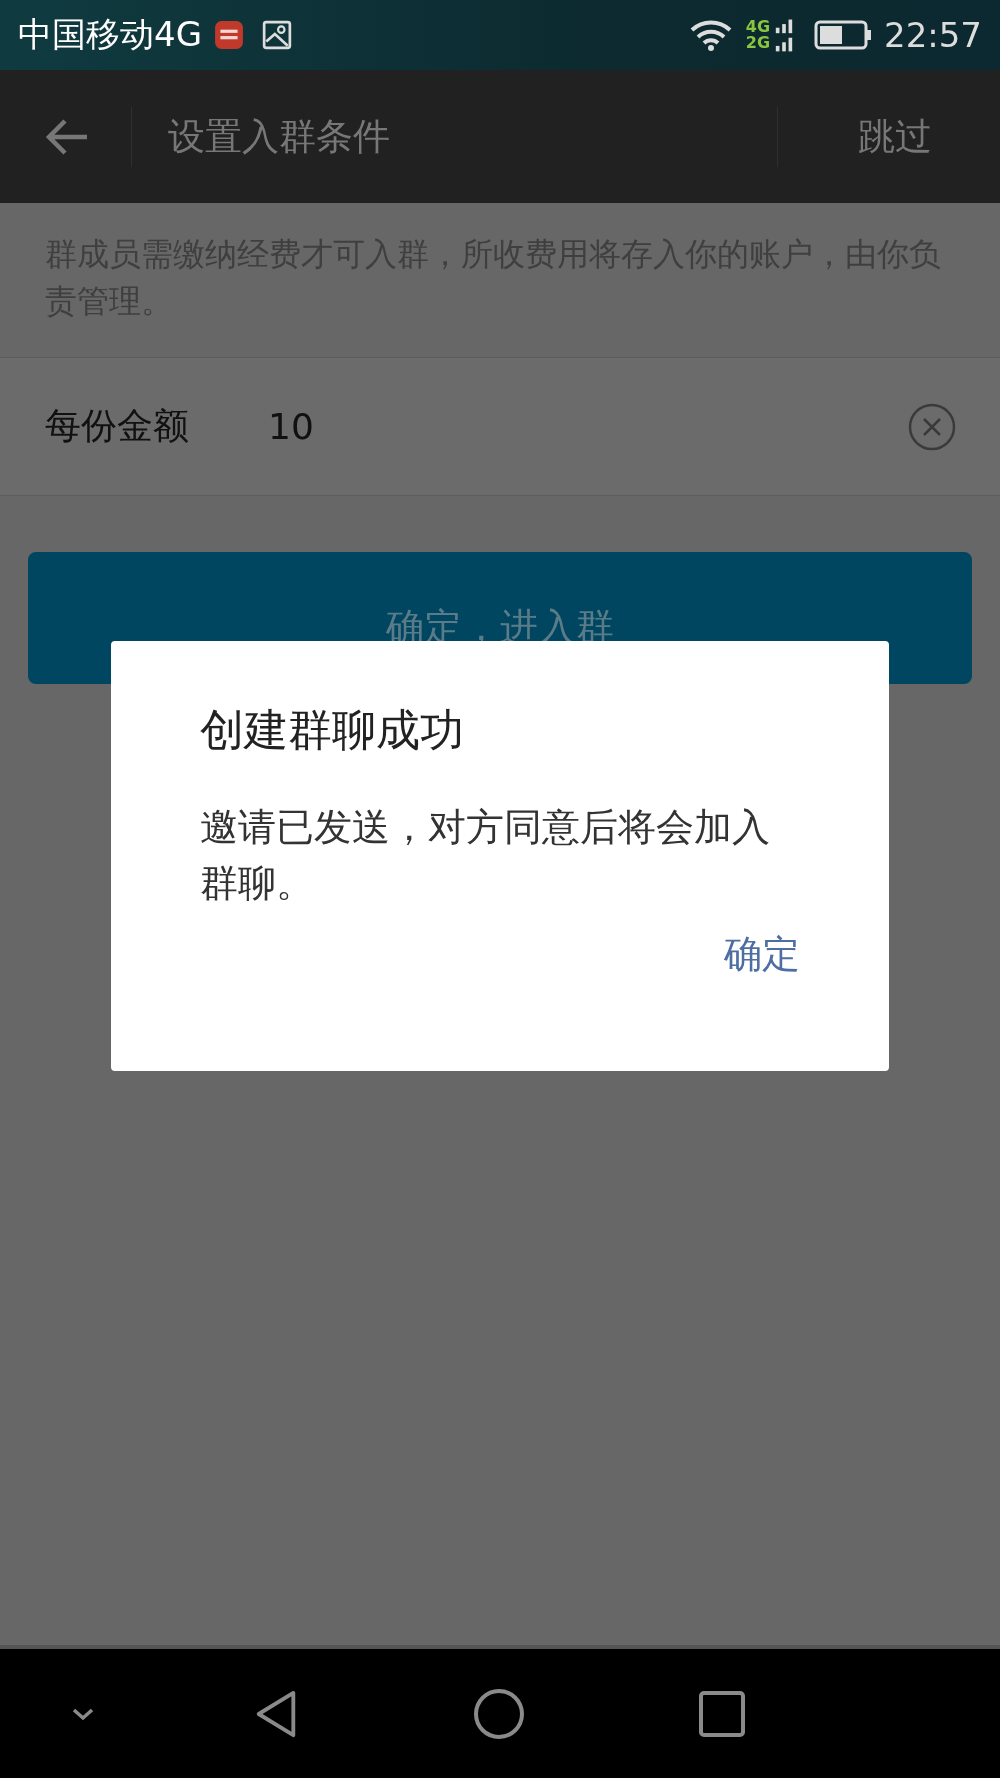 The image size is (1000, 1778). What do you see at coordinates (277, 35) in the screenshot?
I see `image-icon` at bounding box center [277, 35].